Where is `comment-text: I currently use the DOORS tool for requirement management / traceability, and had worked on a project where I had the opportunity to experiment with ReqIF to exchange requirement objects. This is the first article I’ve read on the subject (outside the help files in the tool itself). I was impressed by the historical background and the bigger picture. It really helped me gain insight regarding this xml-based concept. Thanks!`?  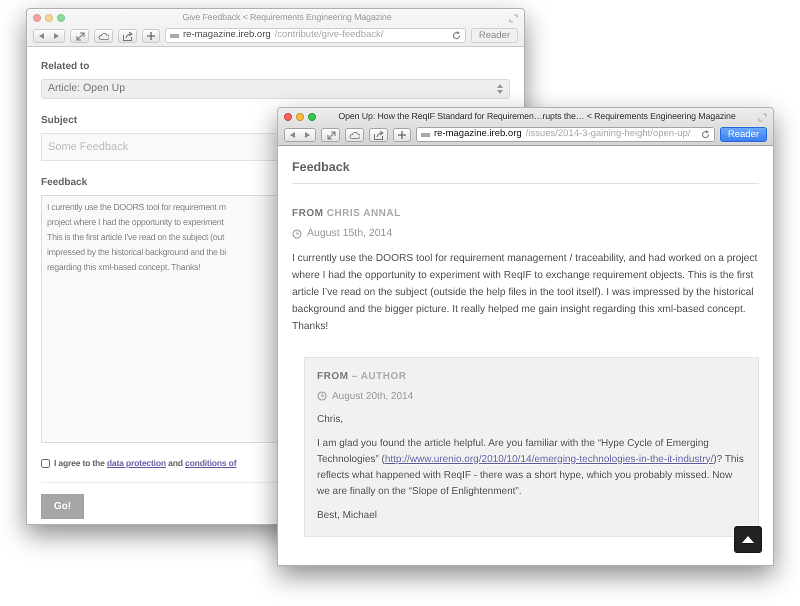
comment-text: I currently use the DOORS tool for requirement management / traceability, and had worked on a project where I had the opportunity to experiment with ReqIF to exchange requirement objects. This is the first article I’ve read on the subject (outside the help files in the tool itself). I was impressed by the historical background and the bigger picture. It really helped me gain insight regarding this xml-based concept. Thanks! is located at coordinates (525, 293).